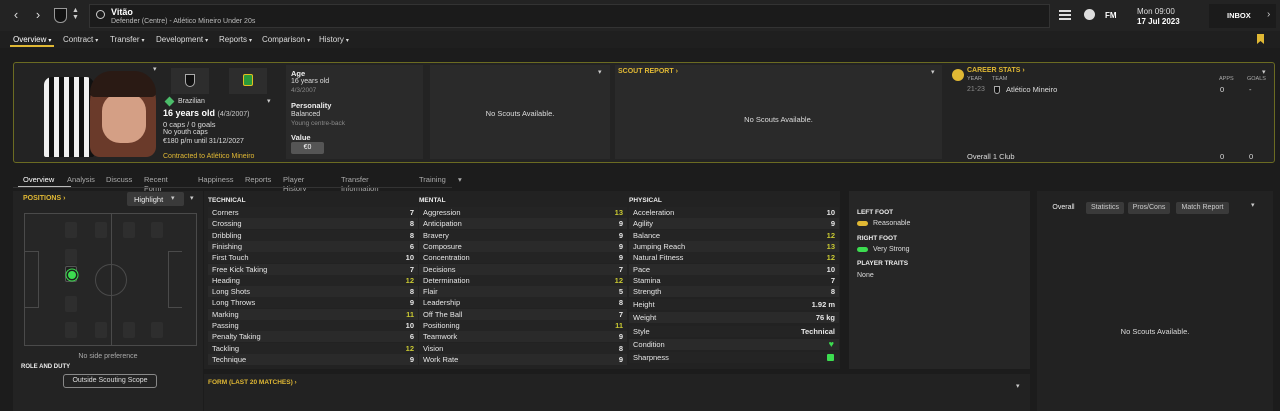 Image resolution: width=1280 pixels, height=411 pixels. What do you see at coordinates (240, 269) in the screenshot?
I see `attribute-name: Free Kick Taking` at bounding box center [240, 269].